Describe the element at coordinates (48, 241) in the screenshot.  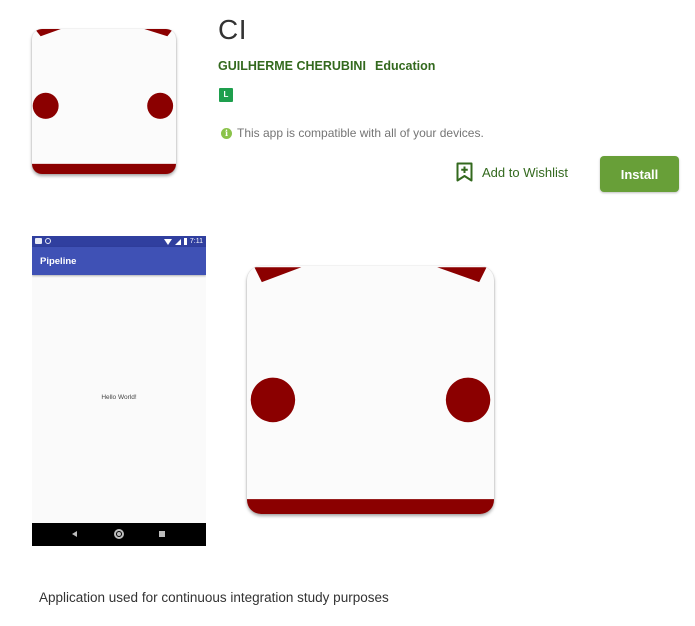
I see `sync-icon` at that location.